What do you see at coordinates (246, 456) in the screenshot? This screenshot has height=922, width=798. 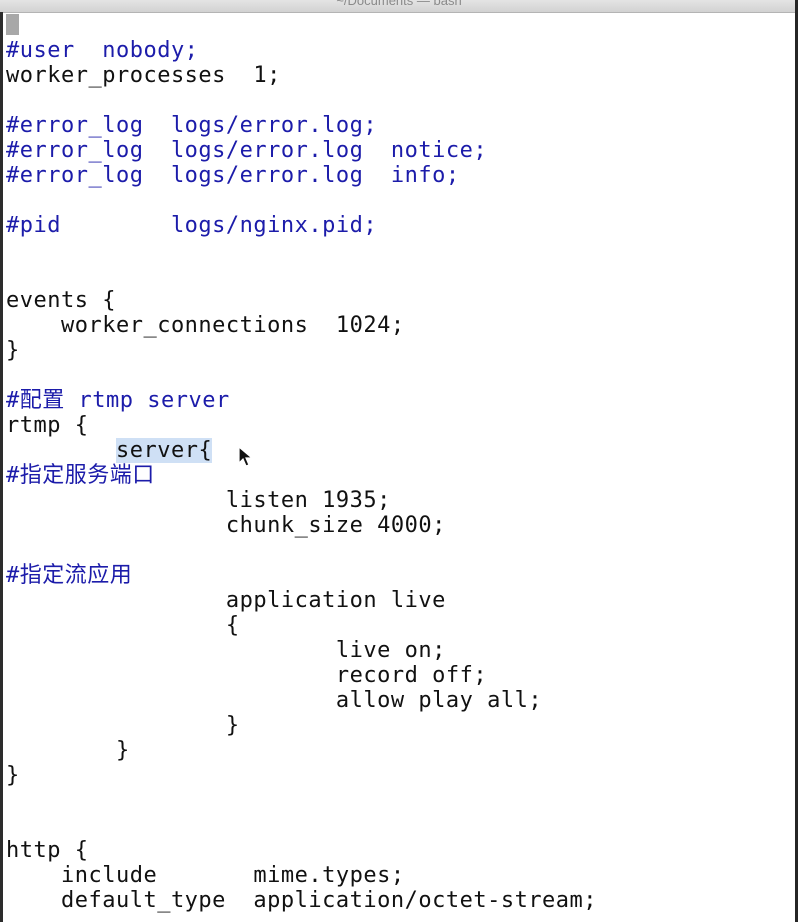 I see `mouse-pointer-icon` at bounding box center [246, 456].